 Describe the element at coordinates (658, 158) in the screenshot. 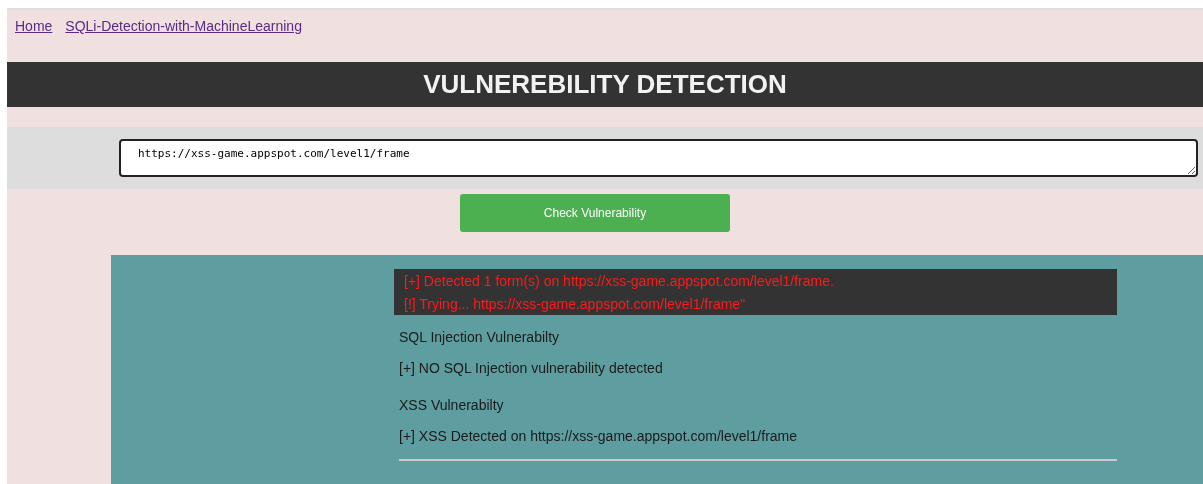

I see `url-input-field: https://xss-game.appspot.com/level1/frame` at that location.